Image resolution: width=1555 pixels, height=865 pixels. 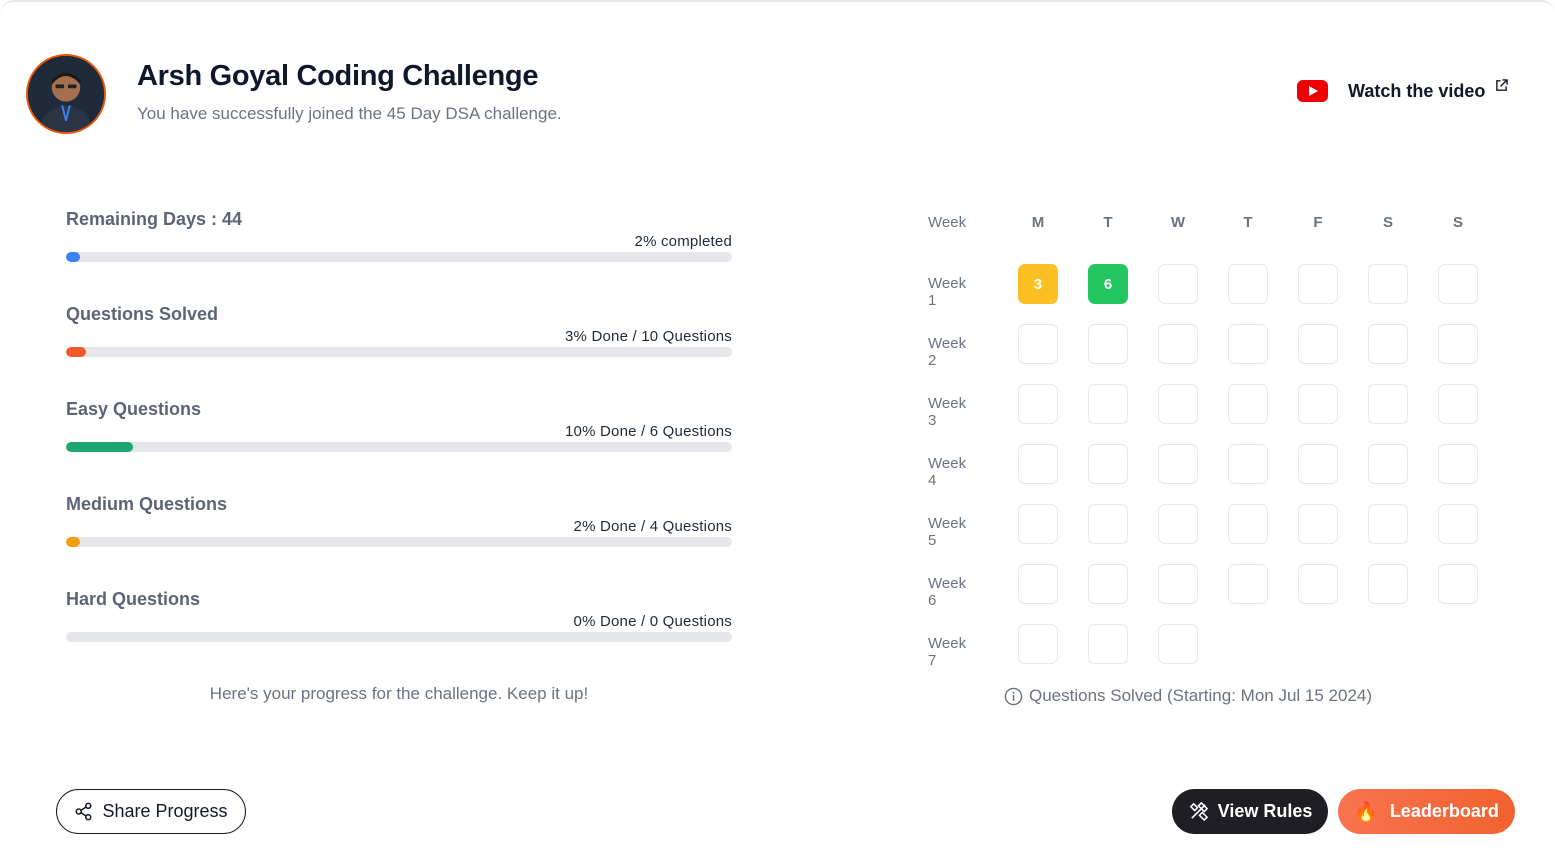 What do you see at coordinates (1013, 696) in the screenshot?
I see `info-icon` at bounding box center [1013, 696].